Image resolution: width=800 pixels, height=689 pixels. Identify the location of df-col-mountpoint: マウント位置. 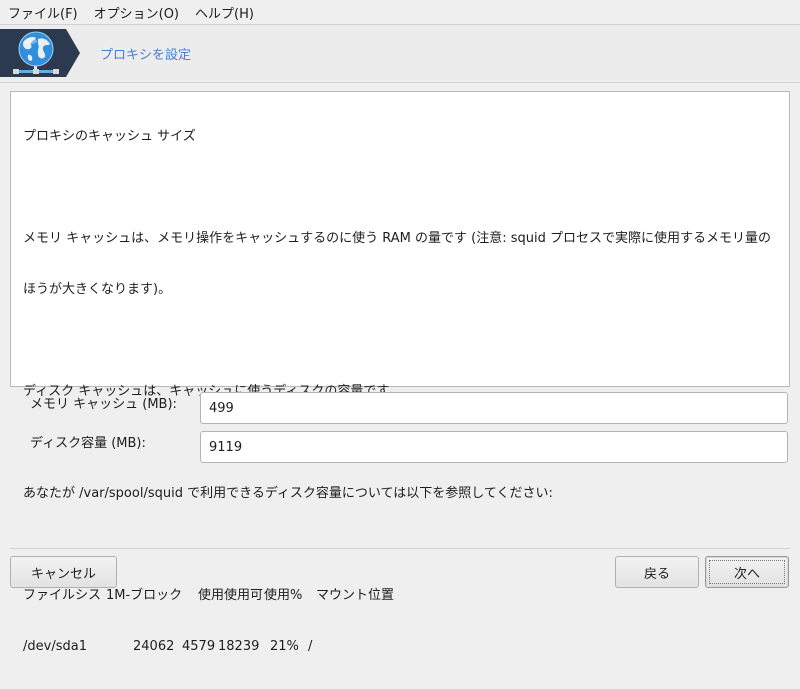
(355, 595).